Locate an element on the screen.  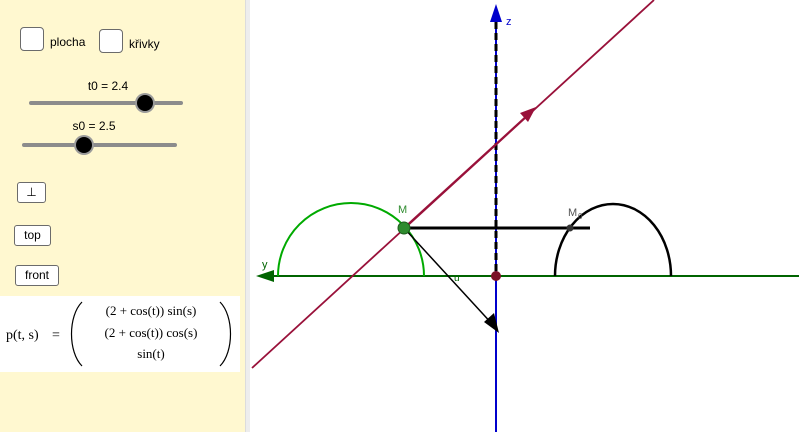
top-view-button: top is located at coordinates (32, 235).